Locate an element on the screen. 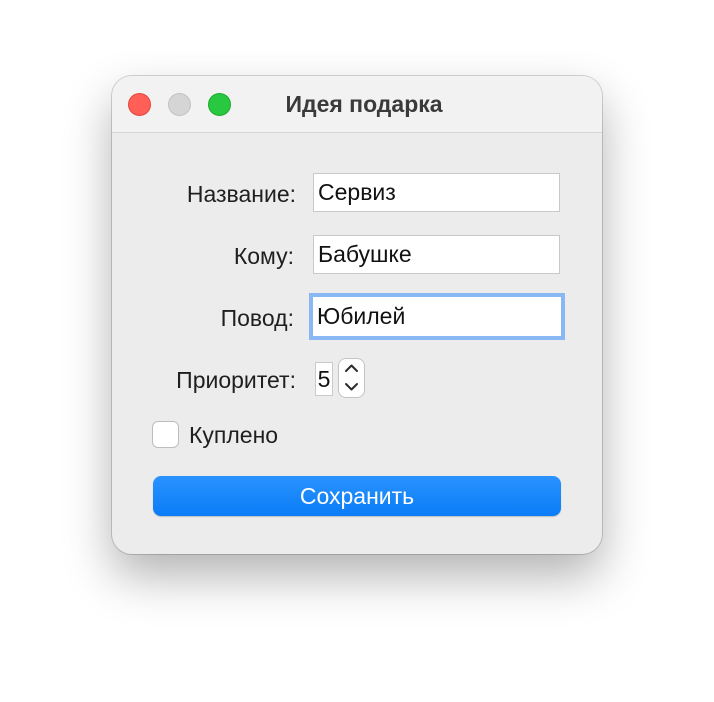 The height and width of the screenshot is (702, 714). chevron-up-icon is located at coordinates (351, 368).